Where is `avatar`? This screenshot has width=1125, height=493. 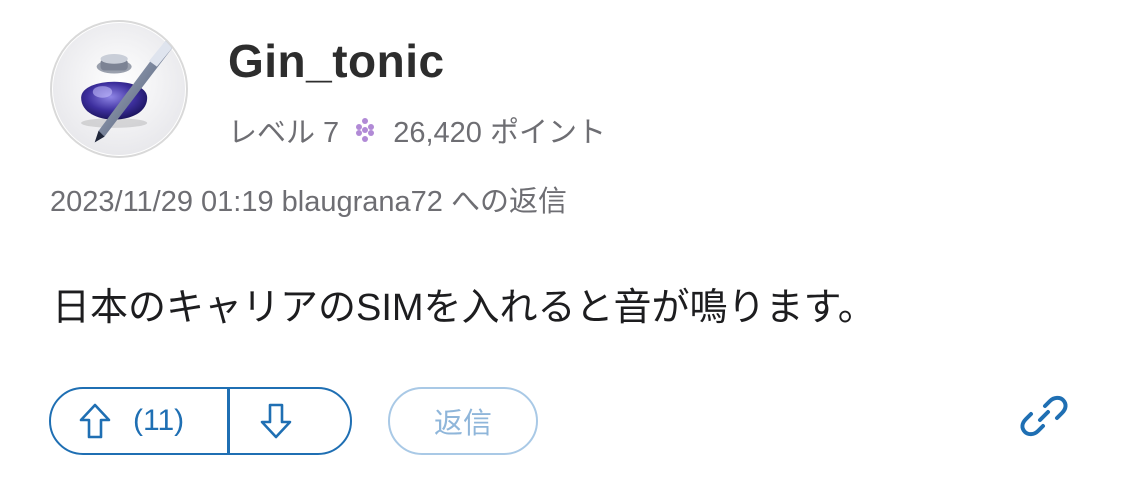 avatar is located at coordinates (119, 89).